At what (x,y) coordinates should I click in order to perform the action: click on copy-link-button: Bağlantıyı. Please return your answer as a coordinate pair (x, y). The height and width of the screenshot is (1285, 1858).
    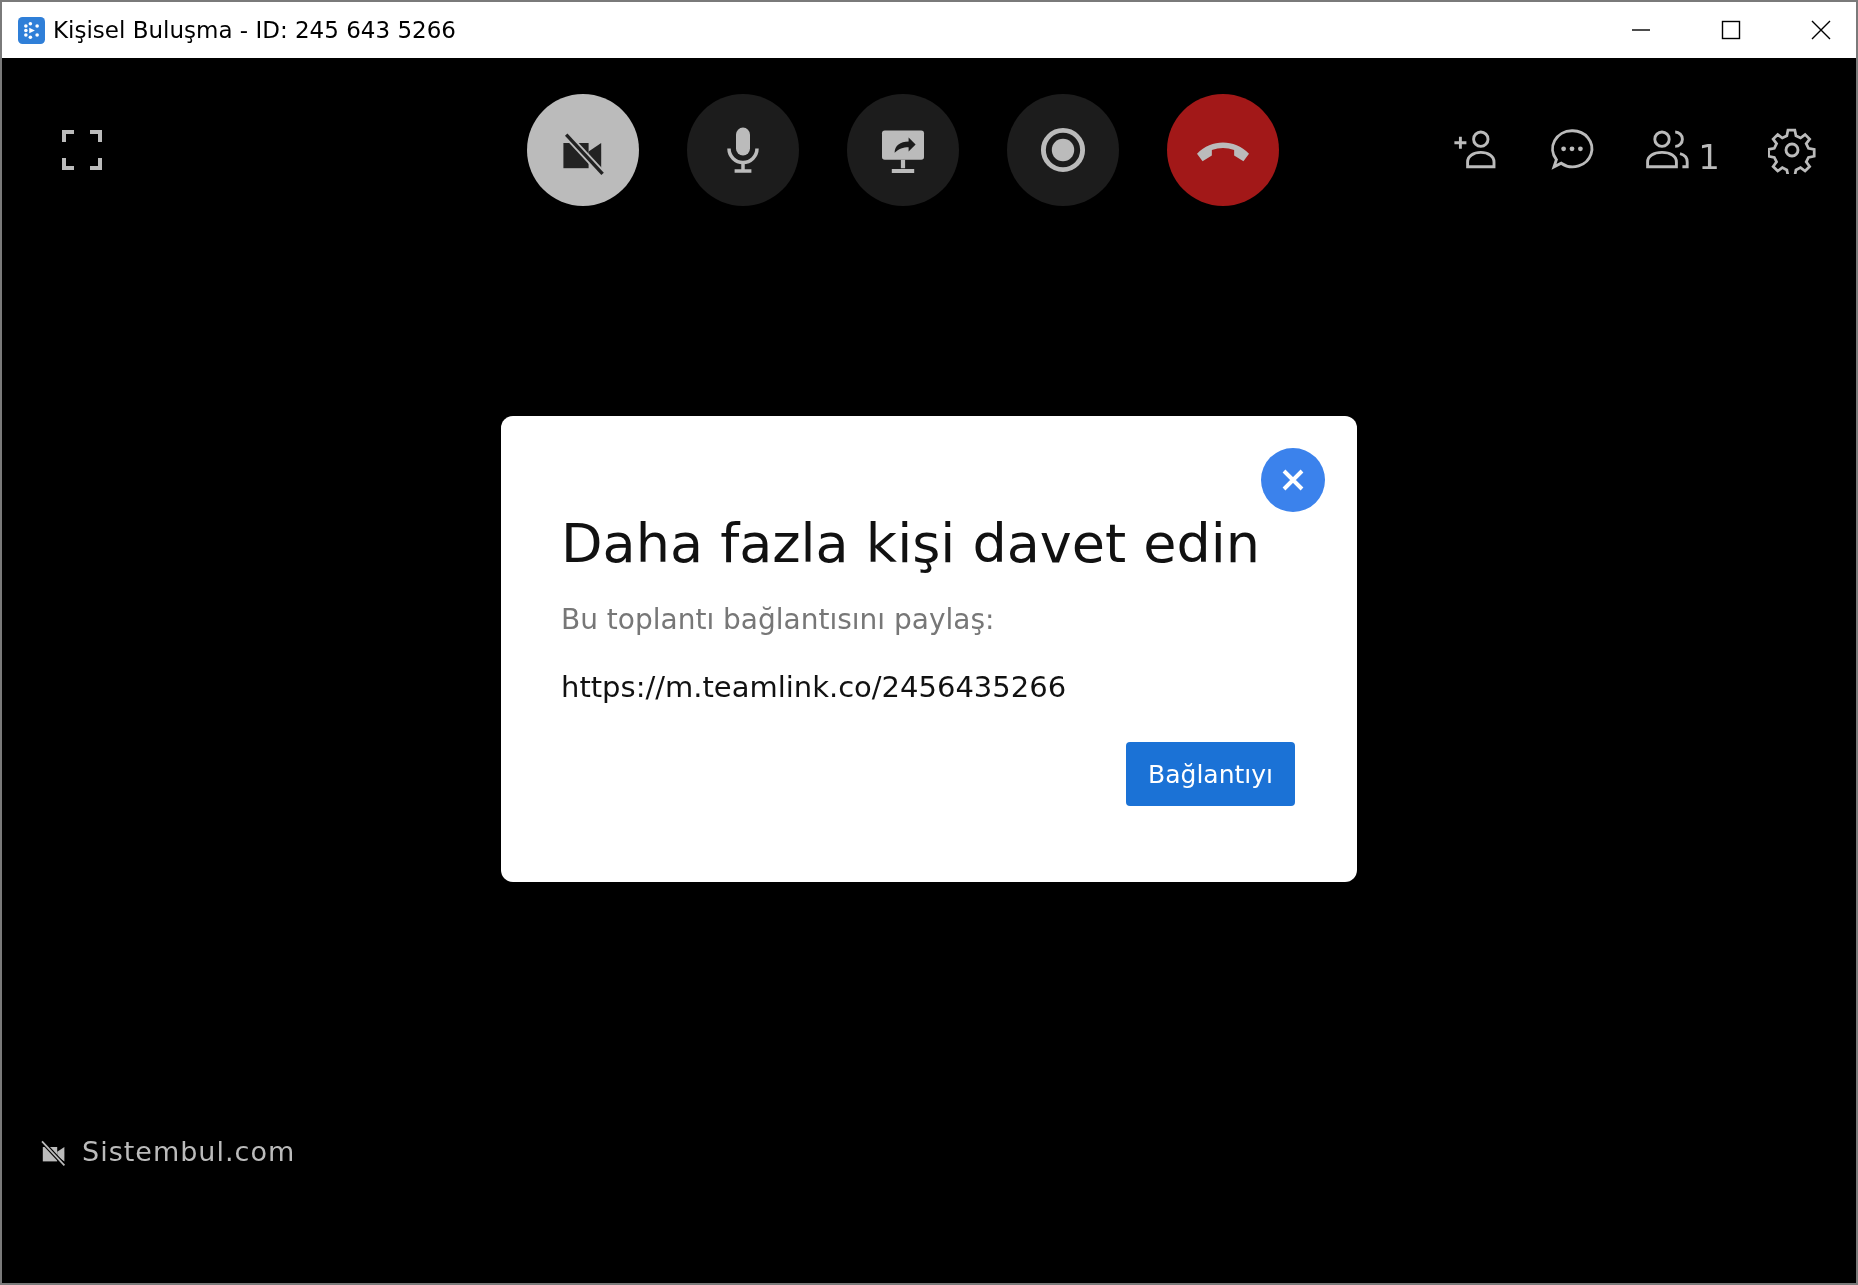
    Looking at the image, I should click on (1210, 774).